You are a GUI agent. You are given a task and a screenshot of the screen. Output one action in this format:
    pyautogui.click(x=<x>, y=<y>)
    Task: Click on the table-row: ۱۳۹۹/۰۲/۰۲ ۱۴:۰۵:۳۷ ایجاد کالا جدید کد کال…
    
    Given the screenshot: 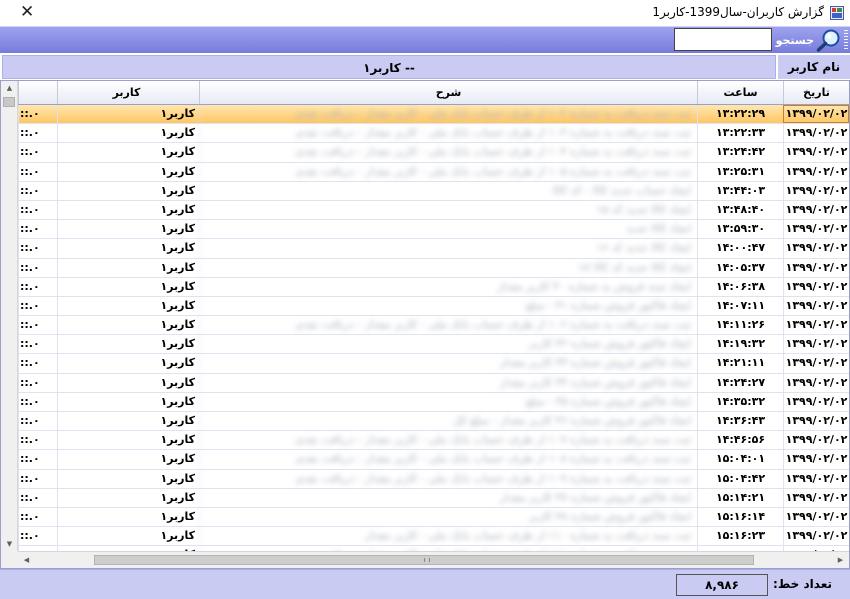 What is the action you would take?
    pyautogui.click(x=433, y=268)
    